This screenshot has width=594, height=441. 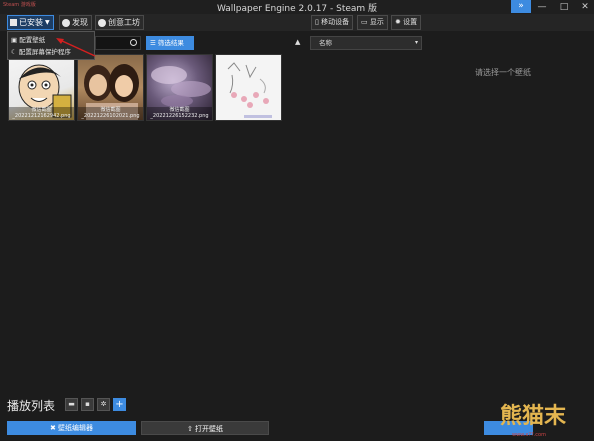 What do you see at coordinates (529, 435) in the screenshot?
I see `watermark-url: www.x??.com` at bounding box center [529, 435].